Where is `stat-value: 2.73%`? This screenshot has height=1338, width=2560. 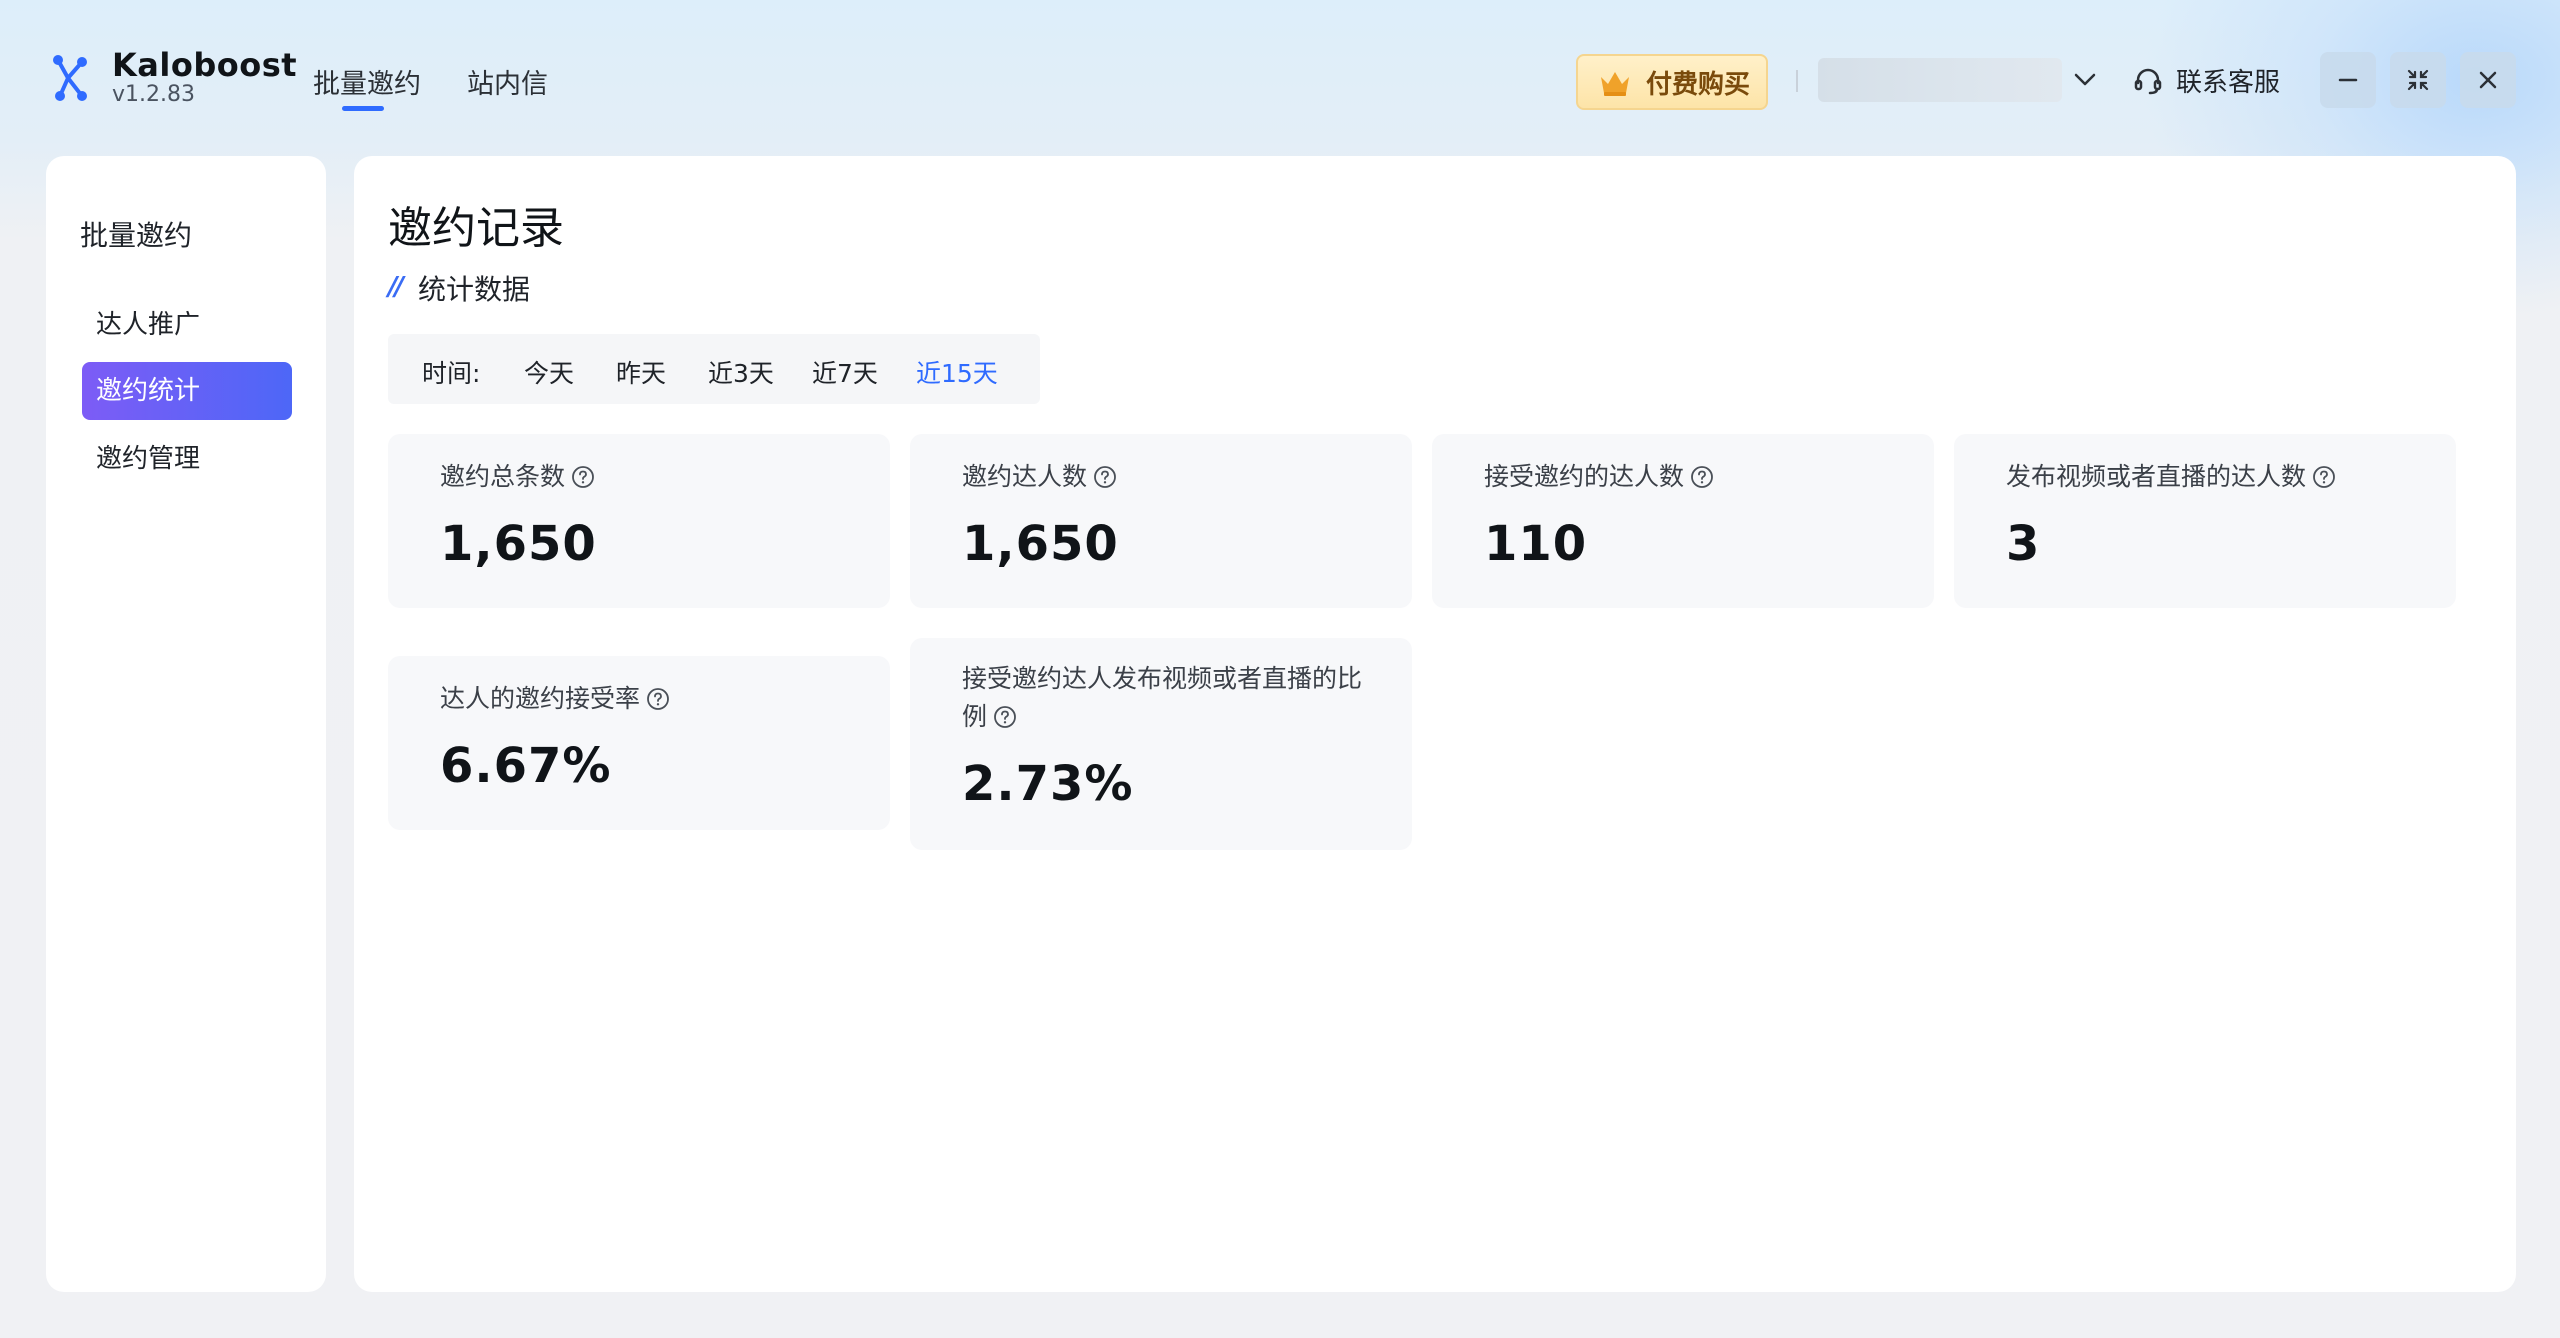
stat-value: 2.73% is located at coordinates (1048, 784).